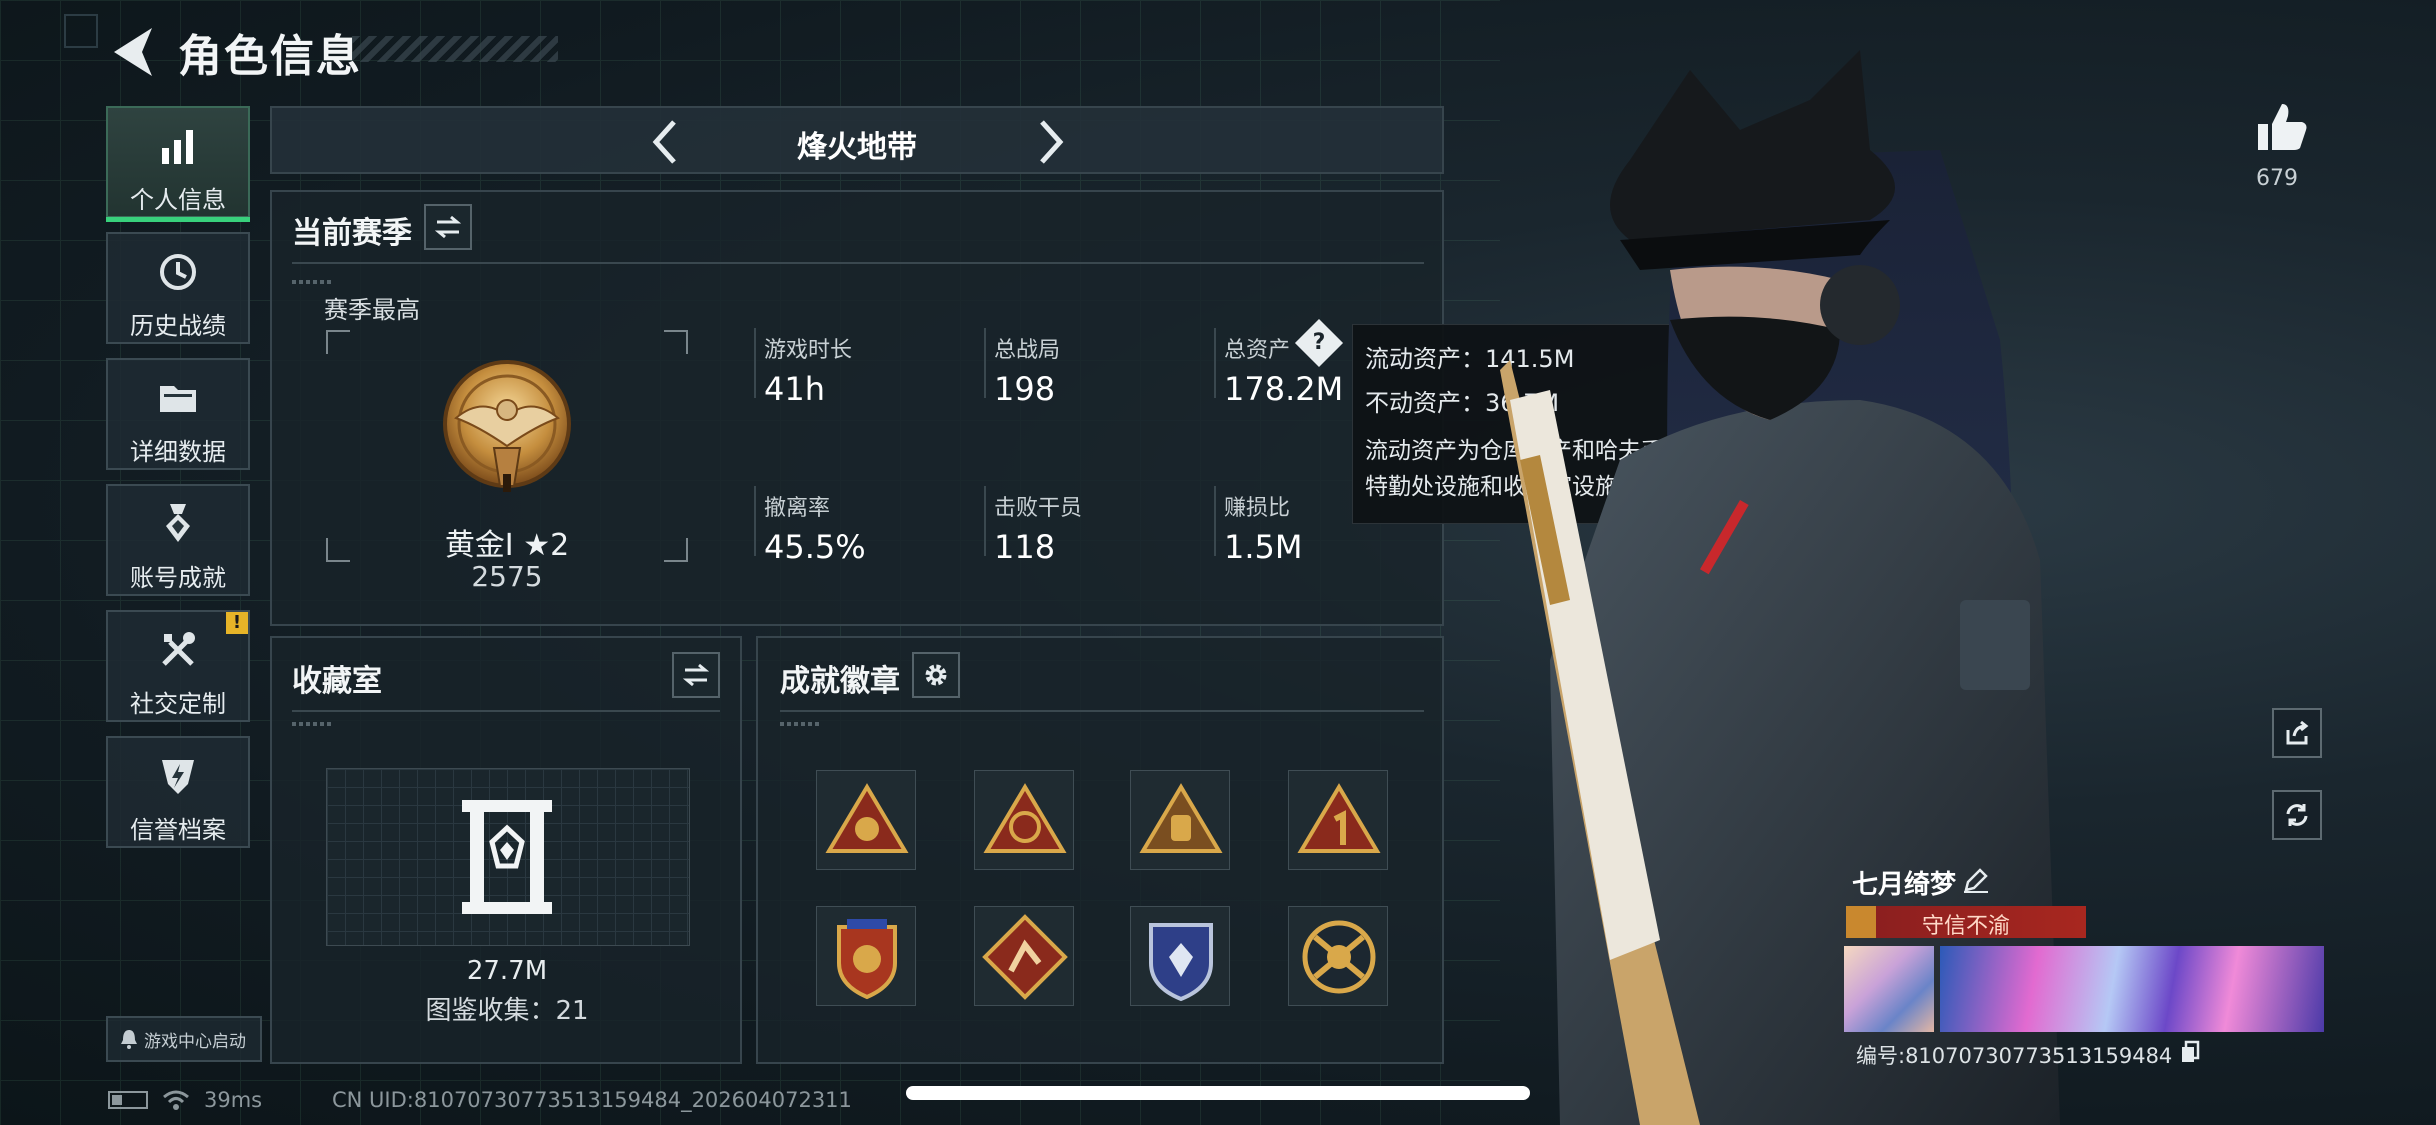 The height and width of the screenshot is (1125, 2436). Describe the element at coordinates (840, 681) in the screenshot. I see `achievements-title: 成就徽章` at that location.